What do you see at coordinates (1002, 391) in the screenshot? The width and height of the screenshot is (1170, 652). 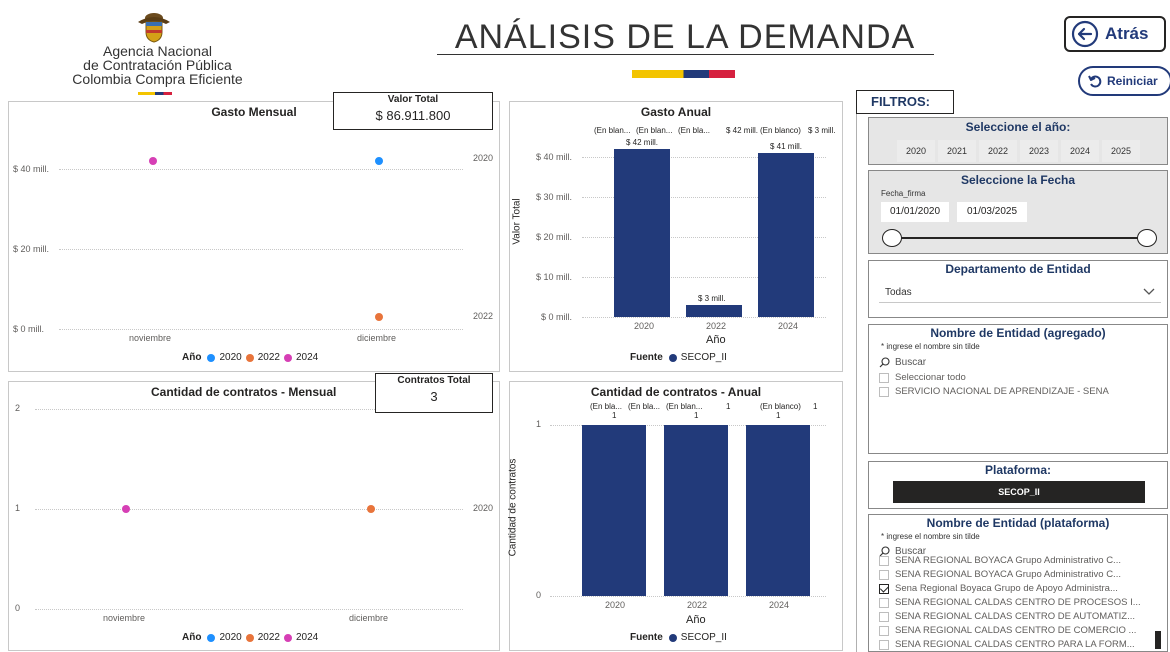 I see `list-item-label: SERVICIO NACIONAL DE APRENDIZAJE - SENA` at bounding box center [1002, 391].